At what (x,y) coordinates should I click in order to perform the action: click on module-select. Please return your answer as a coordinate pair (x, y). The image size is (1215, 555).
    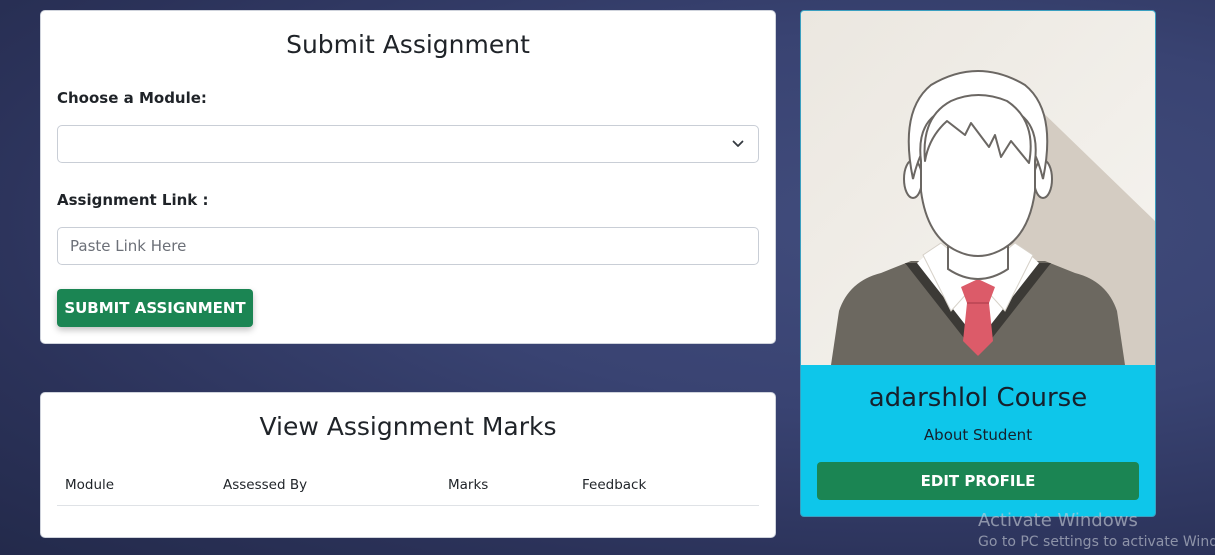
    Looking at the image, I should click on (408, 144).